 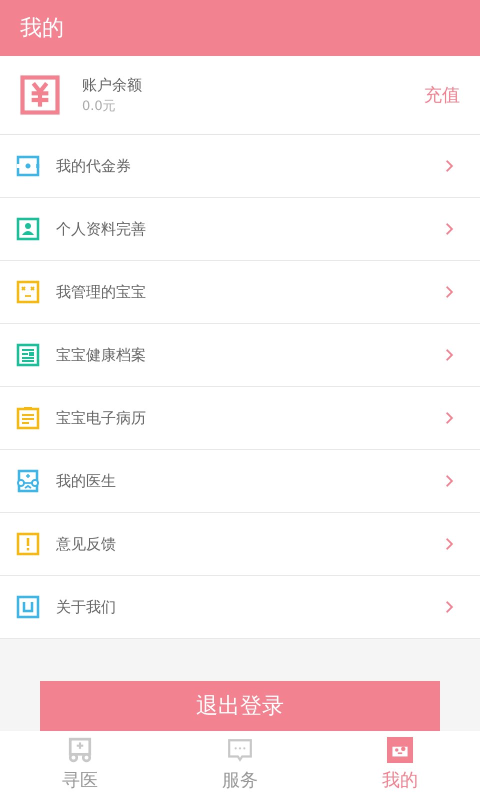 What do you see at coordinates (42, 28) in the screenshot?
I see `page-title: 我的` at bounding box center [42, 28].